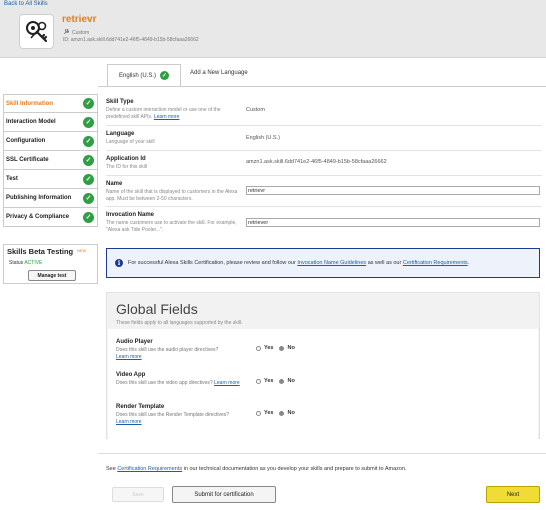 The width and height of the screenshot is (546, 510). Describe the element at coordinates (393, 190) in the screenshot. I see `skill-name-input: retrievr` at that location.